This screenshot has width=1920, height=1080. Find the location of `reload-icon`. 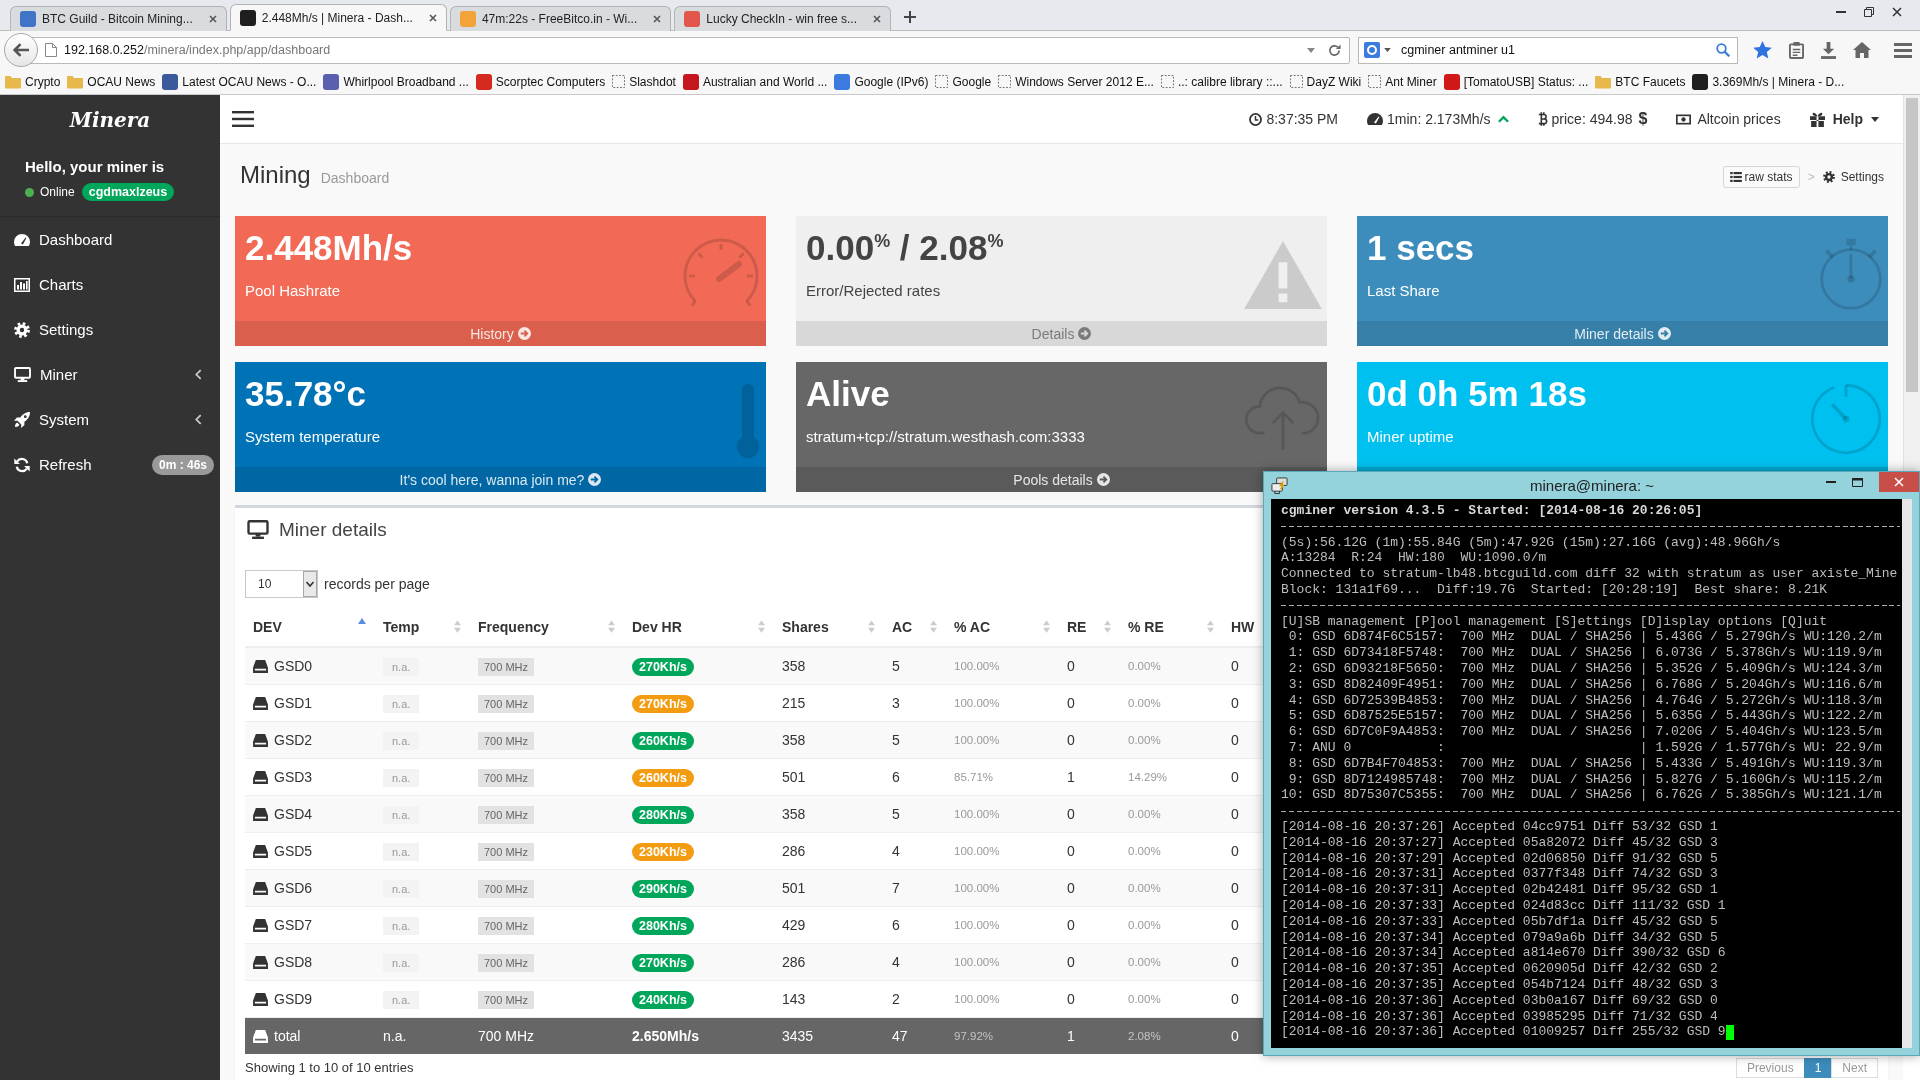

reload-icon is located at coordinates (1334, 50).